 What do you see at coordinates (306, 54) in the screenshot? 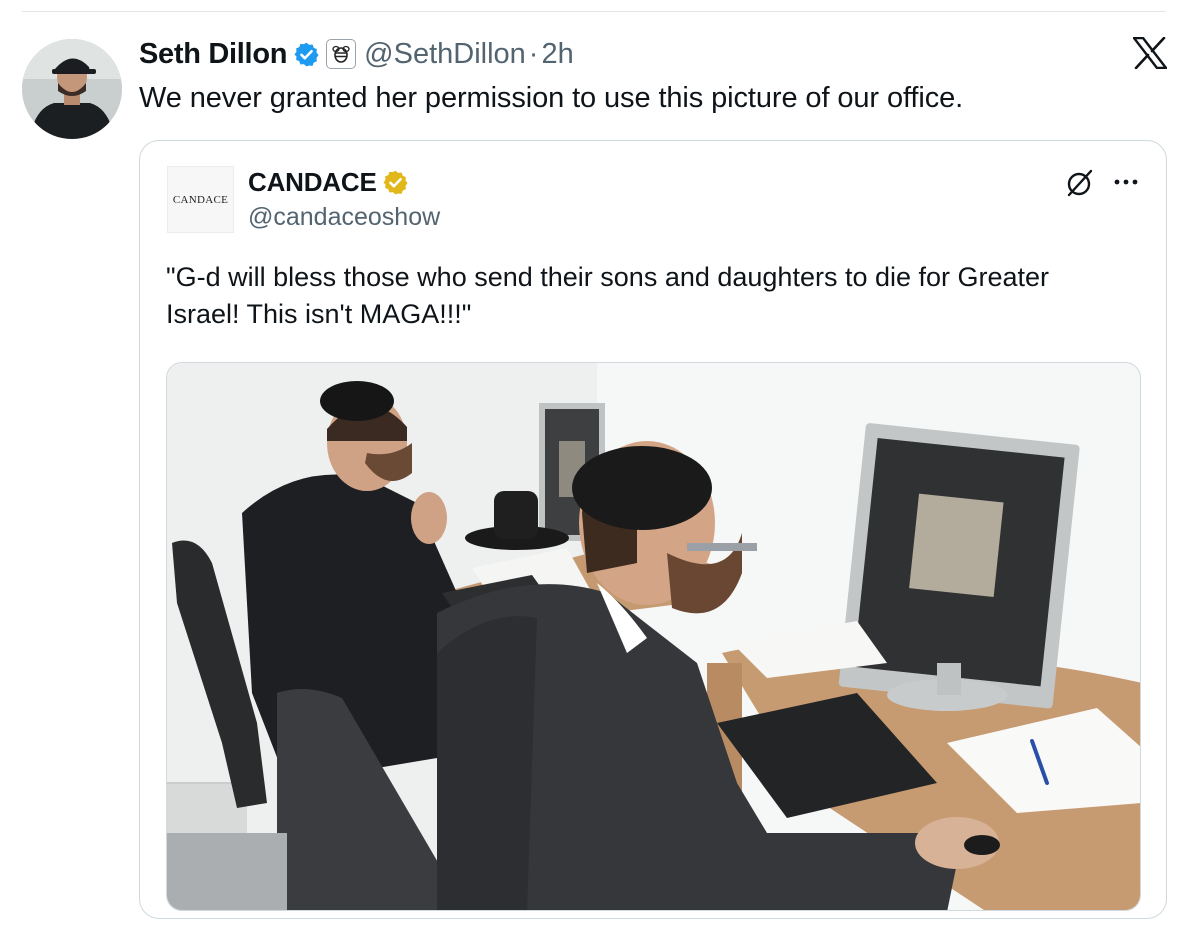
I see `verified-check-icon` at bounding box center [306, 54].